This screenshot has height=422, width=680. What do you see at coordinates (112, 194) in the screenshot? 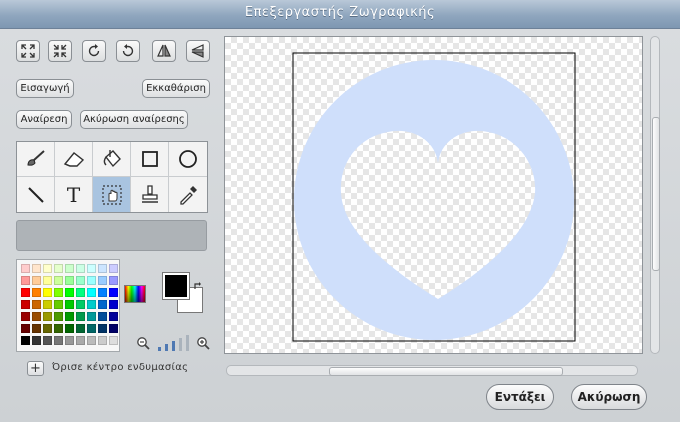
I see `tool-select` at bounding box center [112, 194].